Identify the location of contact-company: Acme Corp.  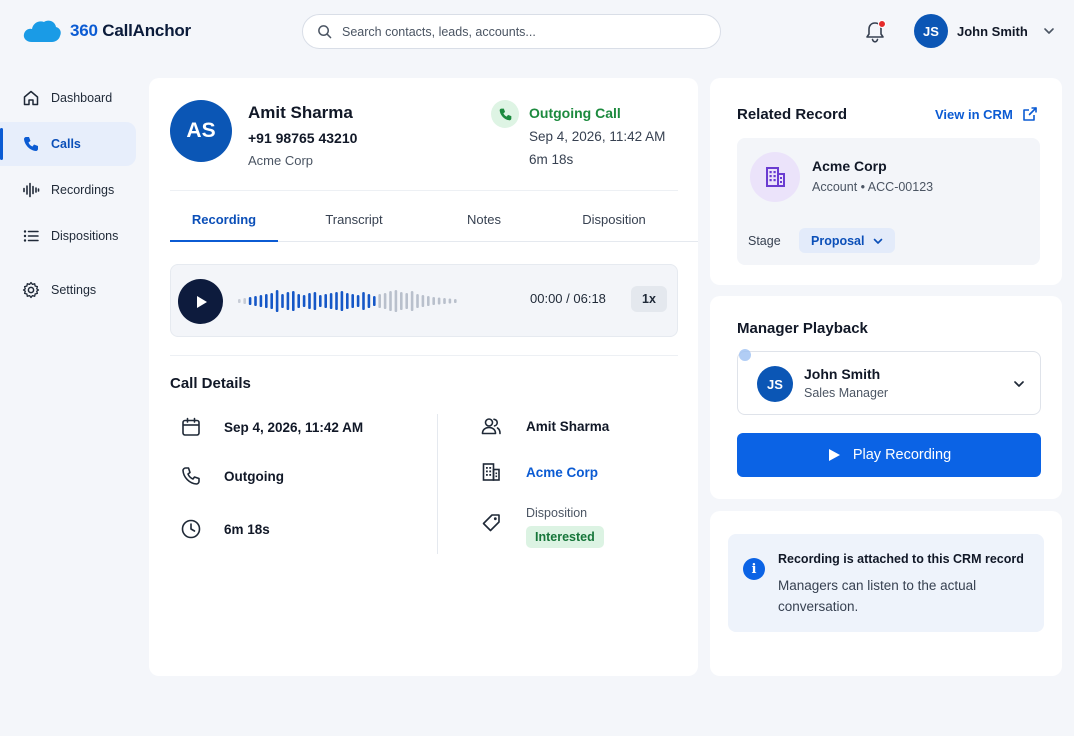
(281, 160).